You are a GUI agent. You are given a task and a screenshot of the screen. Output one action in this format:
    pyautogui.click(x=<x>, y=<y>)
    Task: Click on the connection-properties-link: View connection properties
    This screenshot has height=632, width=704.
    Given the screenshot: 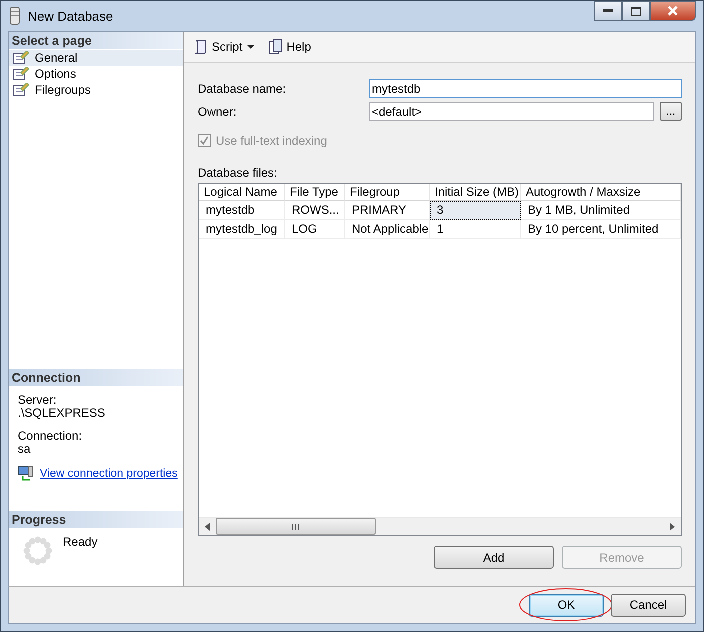 What is the action you would take?
    pyautogui.click(x=109, y=474)
    